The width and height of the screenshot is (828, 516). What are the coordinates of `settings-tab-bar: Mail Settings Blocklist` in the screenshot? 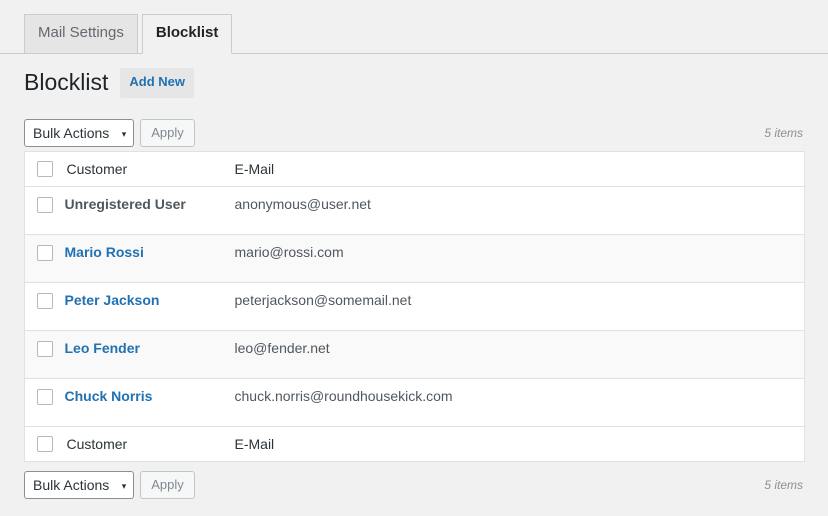 It's located at (414, 34).